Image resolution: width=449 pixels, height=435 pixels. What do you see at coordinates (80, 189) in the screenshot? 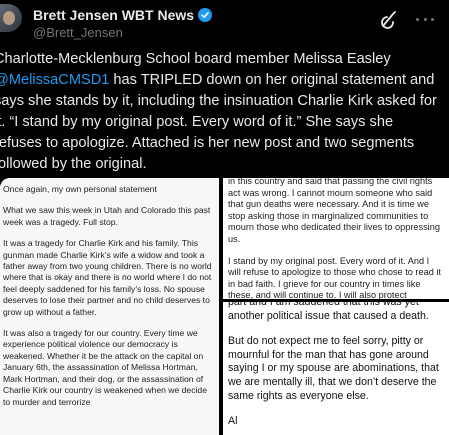
I see `statement-paragraph: Once again, my own personal statement` at bounding box center [80, 189].